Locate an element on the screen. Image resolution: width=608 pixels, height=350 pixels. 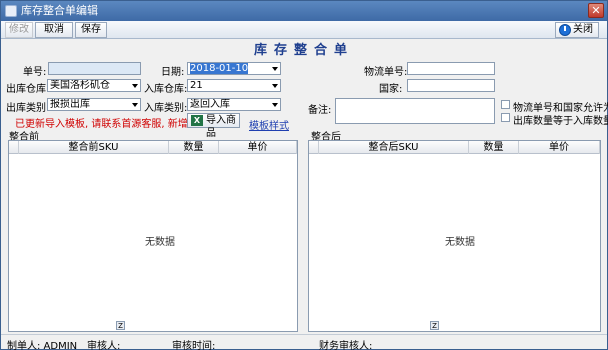
after-footer-button: Z is located at coordinates (434, 325).